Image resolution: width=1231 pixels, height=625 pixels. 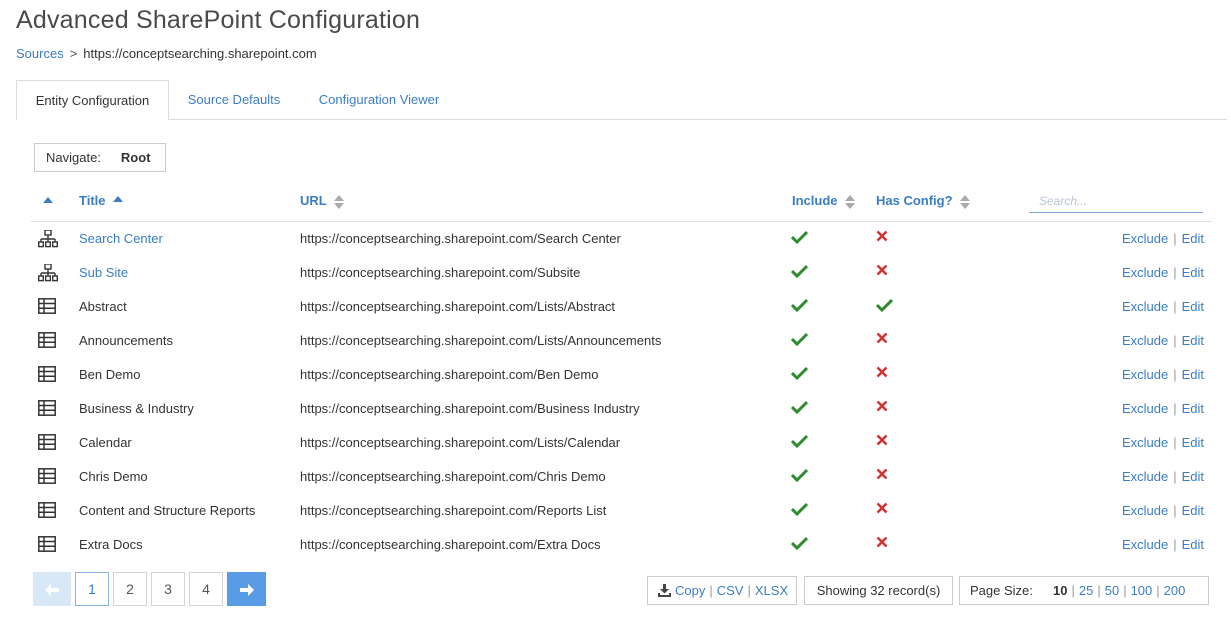 What do you see at coordinates (234, 100) in the screenshot?
I see `tab-source-defaults: Source Defaults` at bounding box center [234, 100].